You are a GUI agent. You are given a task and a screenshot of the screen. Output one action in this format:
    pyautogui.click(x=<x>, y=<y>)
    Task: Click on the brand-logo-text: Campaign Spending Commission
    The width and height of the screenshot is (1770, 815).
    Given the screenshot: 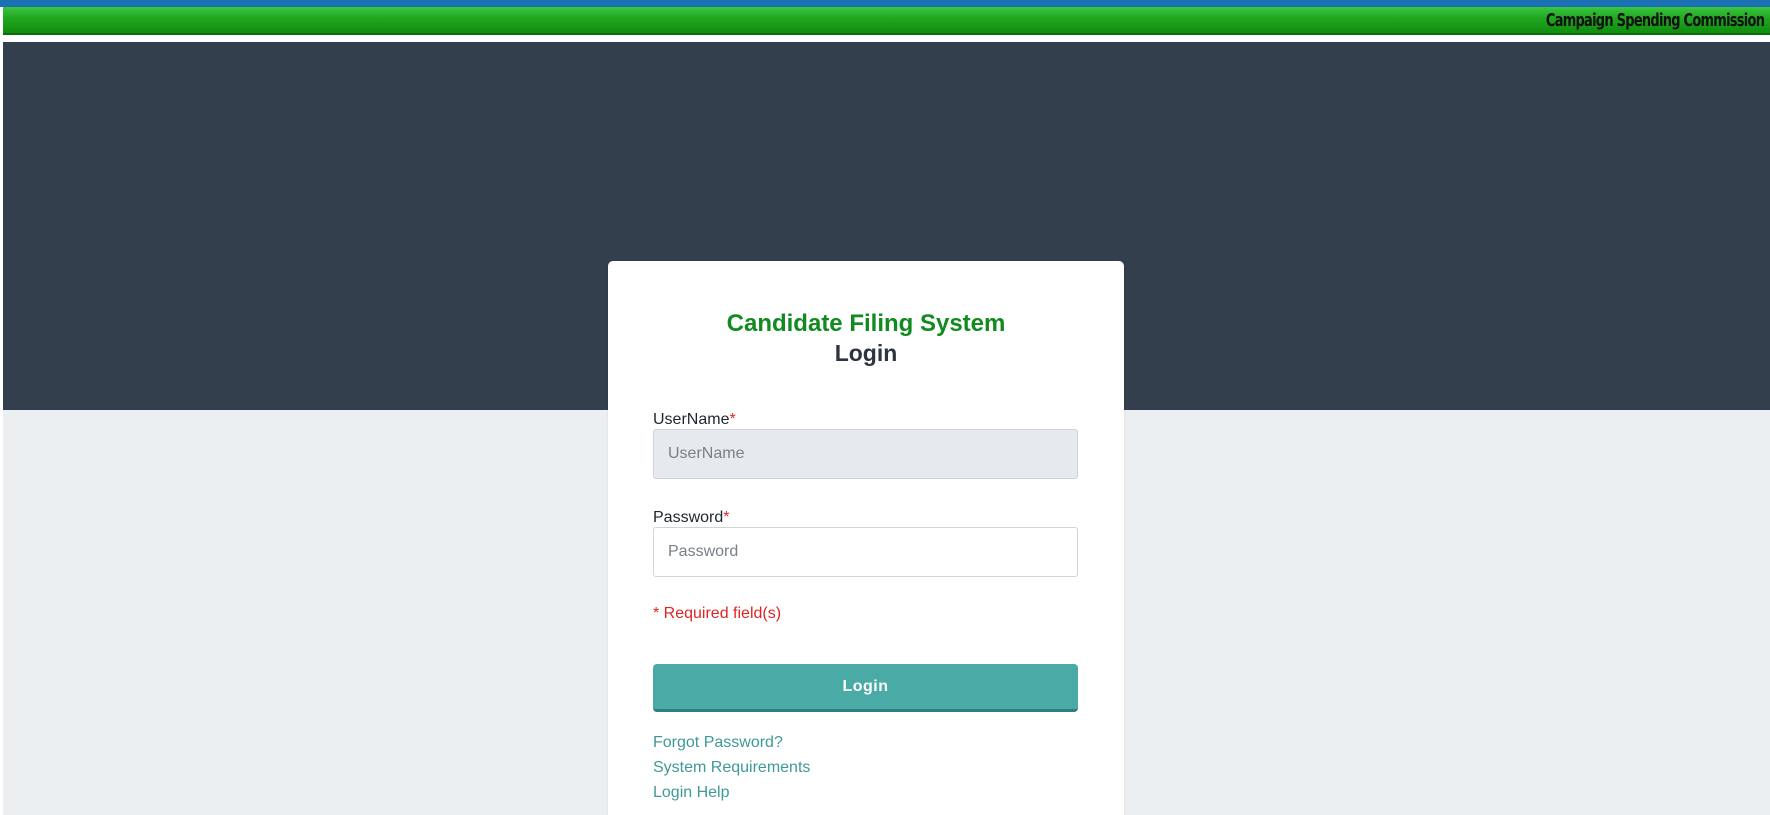 What is the action you would take?
    pyautogui.click(x=1655, y=20)
    